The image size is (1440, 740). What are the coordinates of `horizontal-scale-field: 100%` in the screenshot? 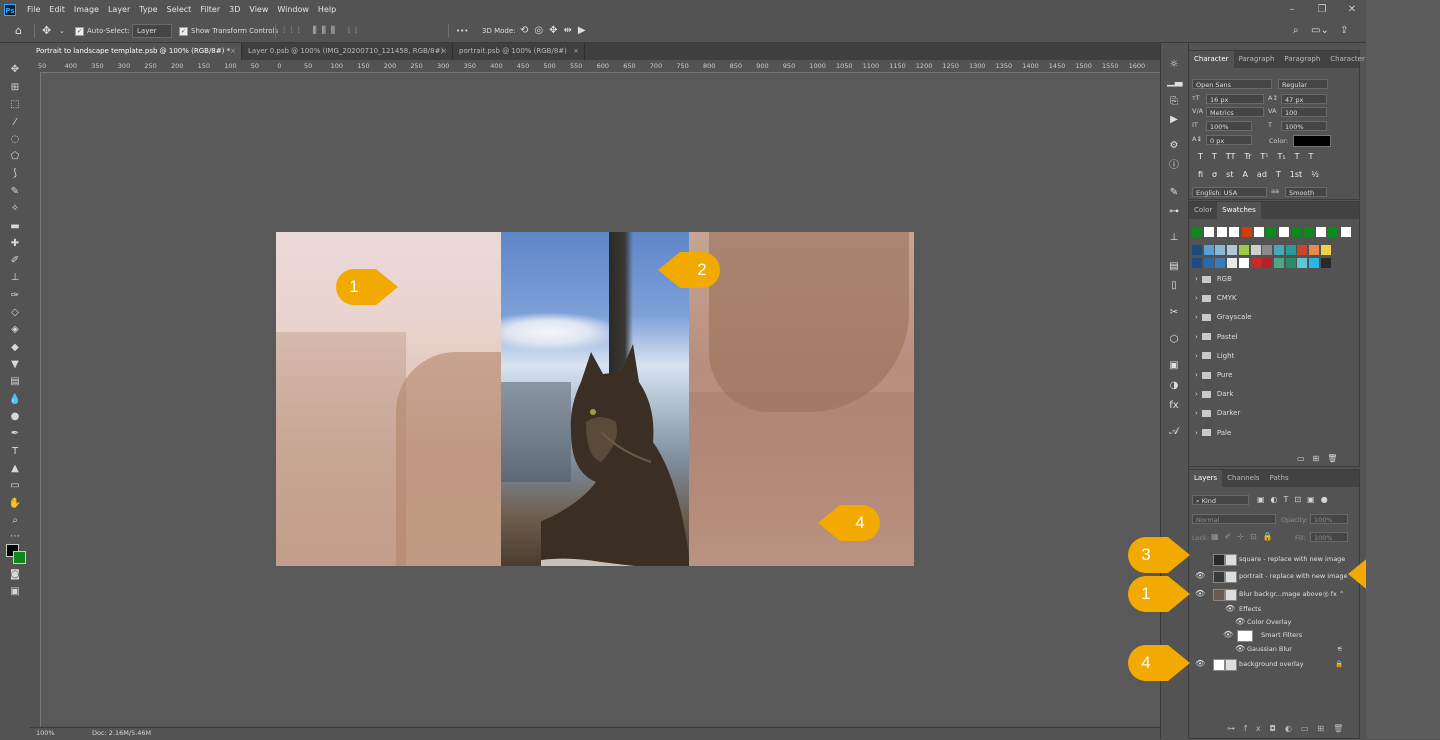 It's located at (1304, 126).